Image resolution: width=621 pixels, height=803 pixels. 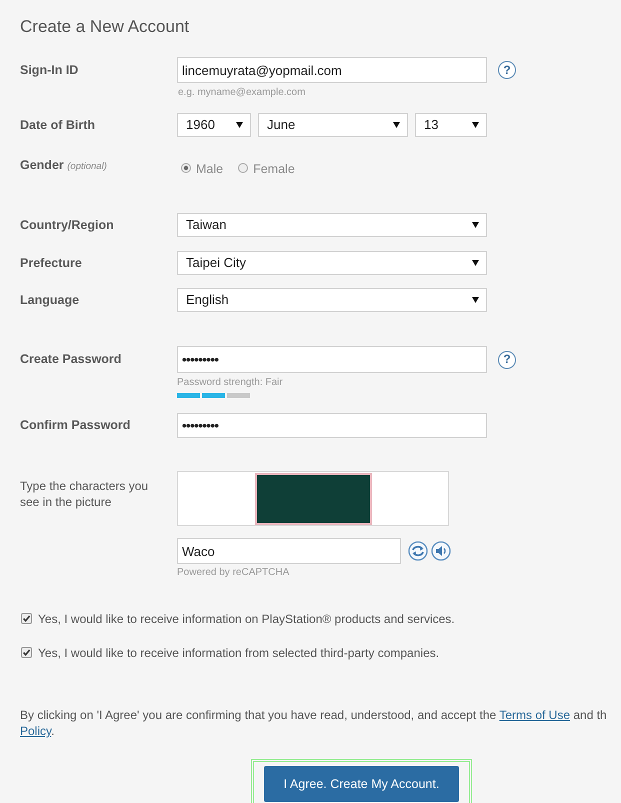 I want to click on speaker-icon, so click(x=441, y=551).